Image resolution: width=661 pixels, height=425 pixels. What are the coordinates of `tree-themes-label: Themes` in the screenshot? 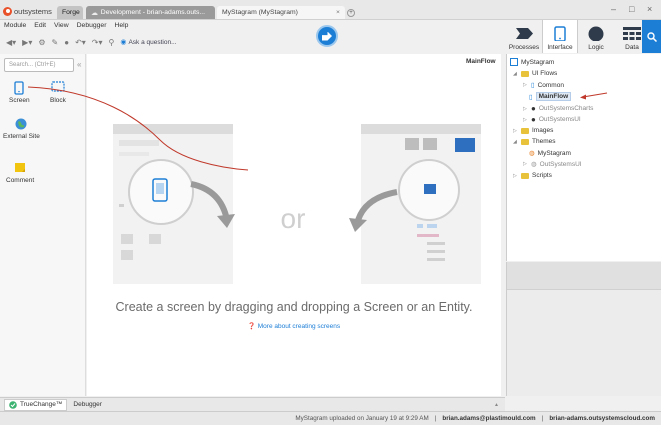 It's located at (544, 141).